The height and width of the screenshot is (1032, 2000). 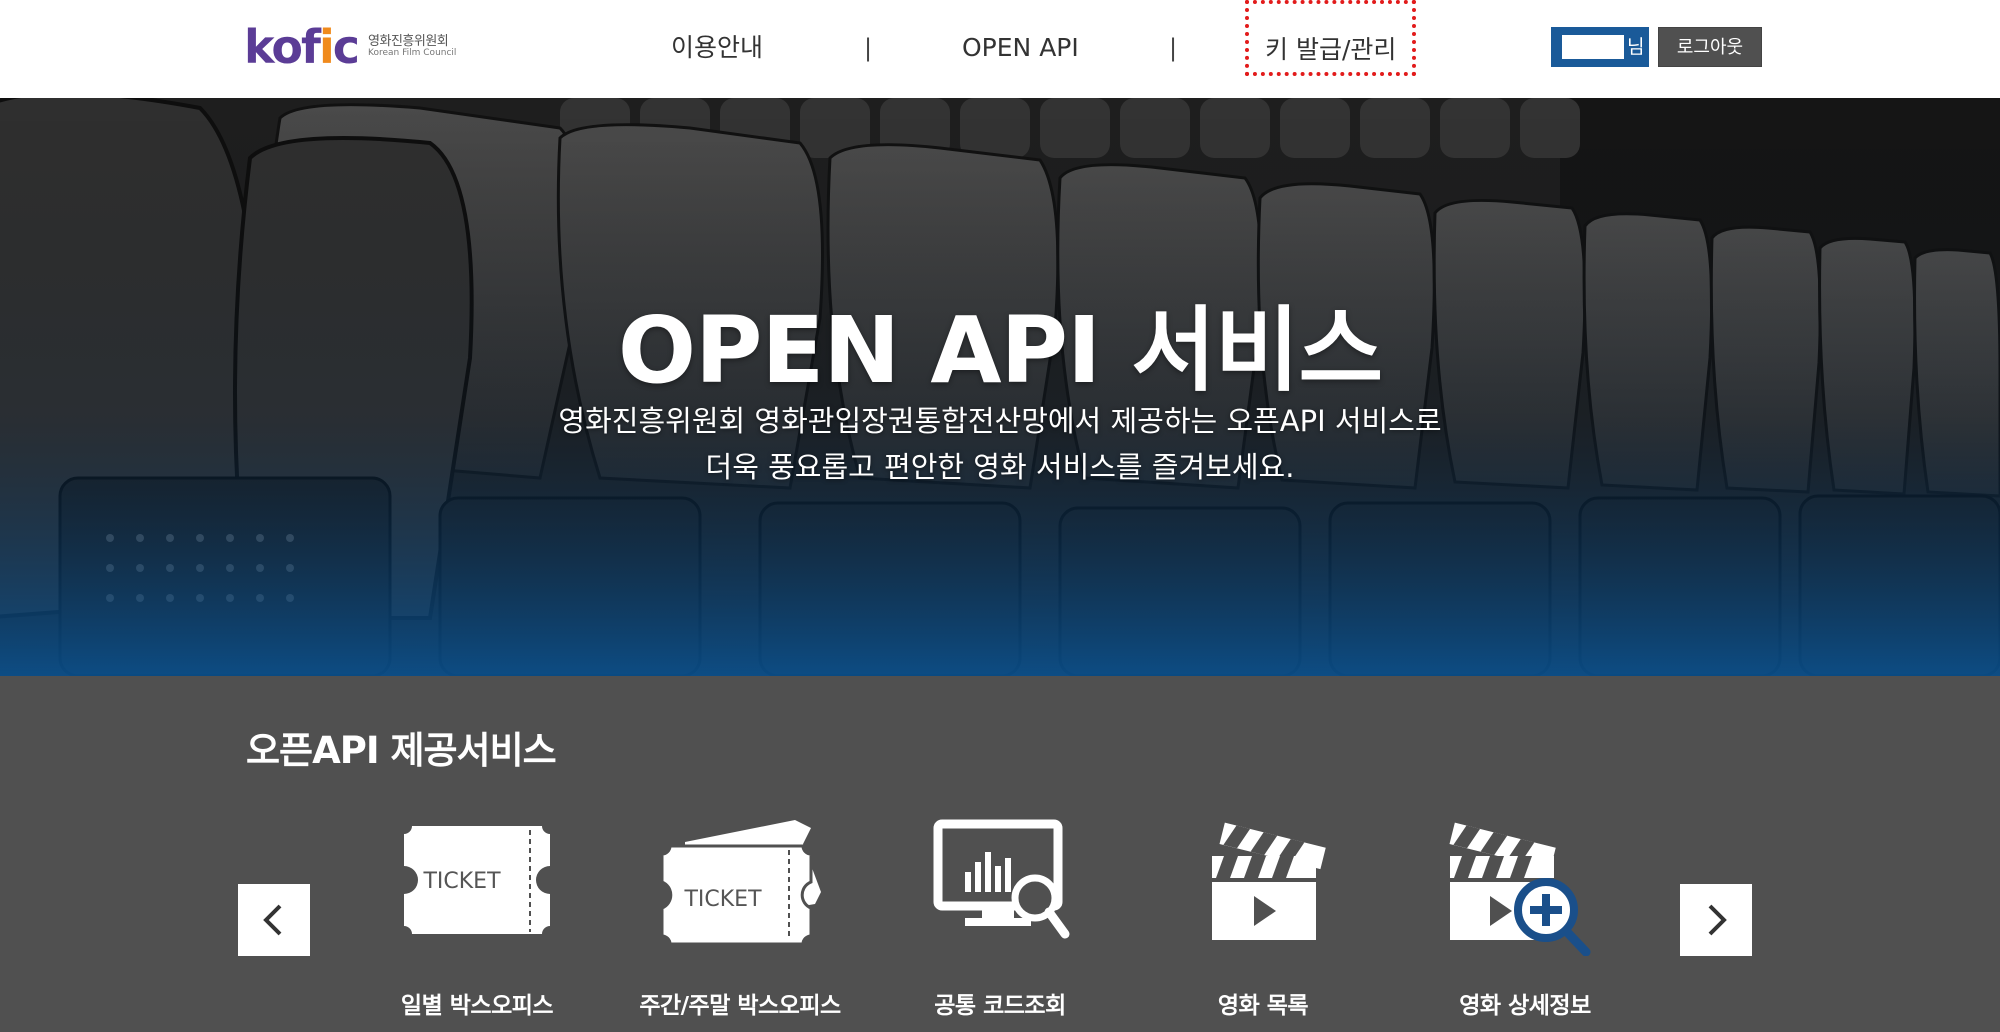 What do you see at coordinates (1000, 350) in the screenshot?
I see `hero-title: OPEN API 서비스` at bounding box center [1000, 350].